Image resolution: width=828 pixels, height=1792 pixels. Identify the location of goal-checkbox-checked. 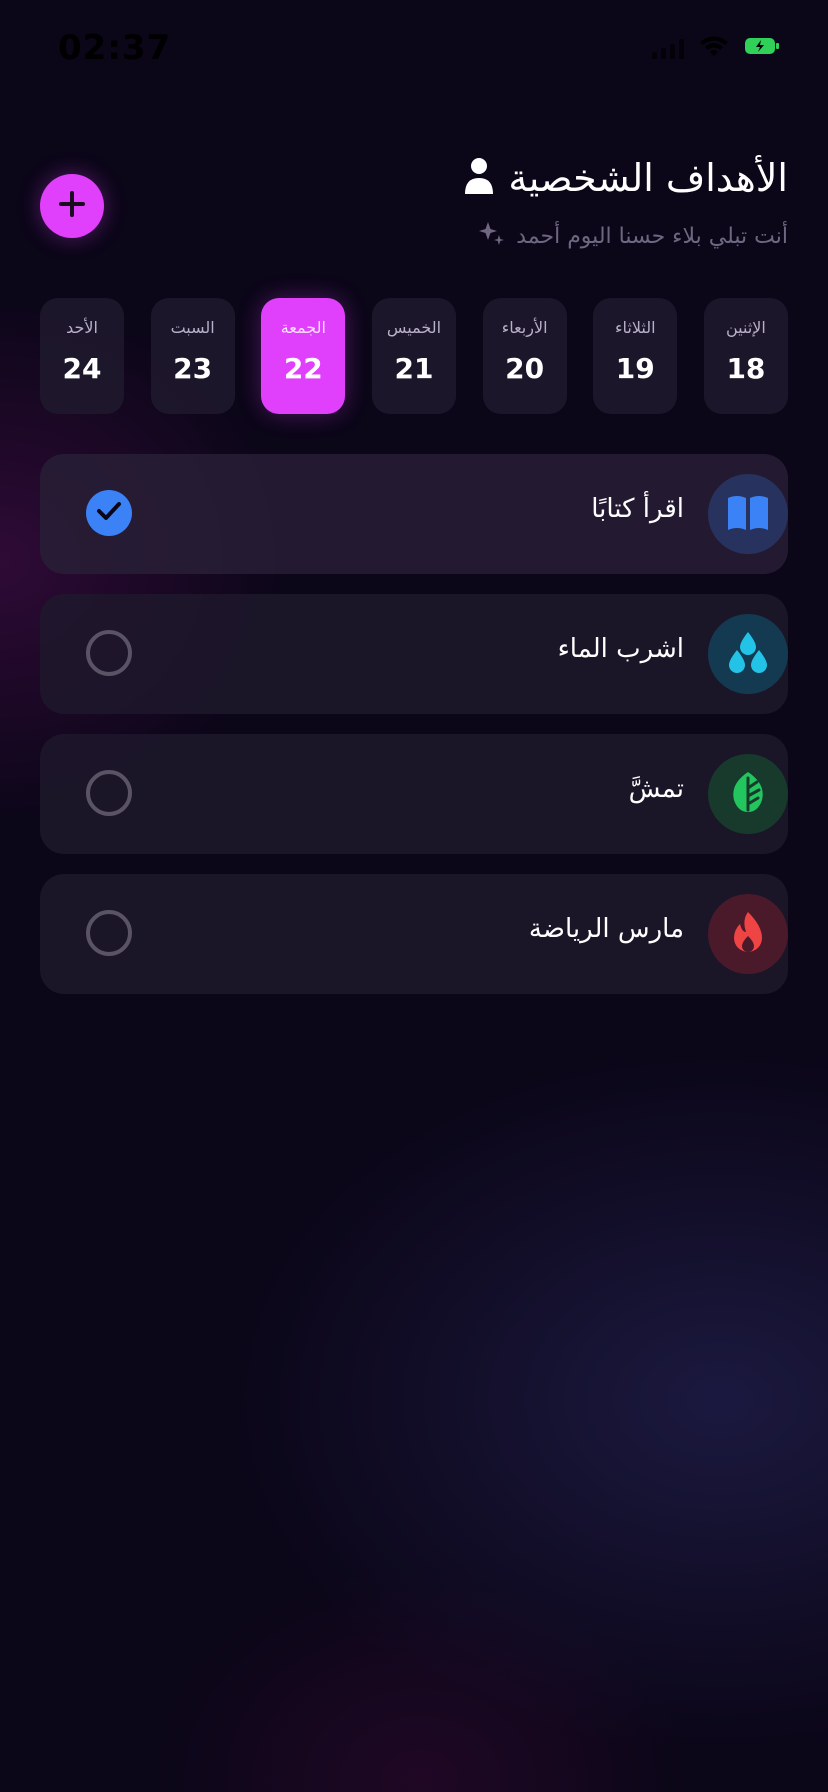
(109, 513).